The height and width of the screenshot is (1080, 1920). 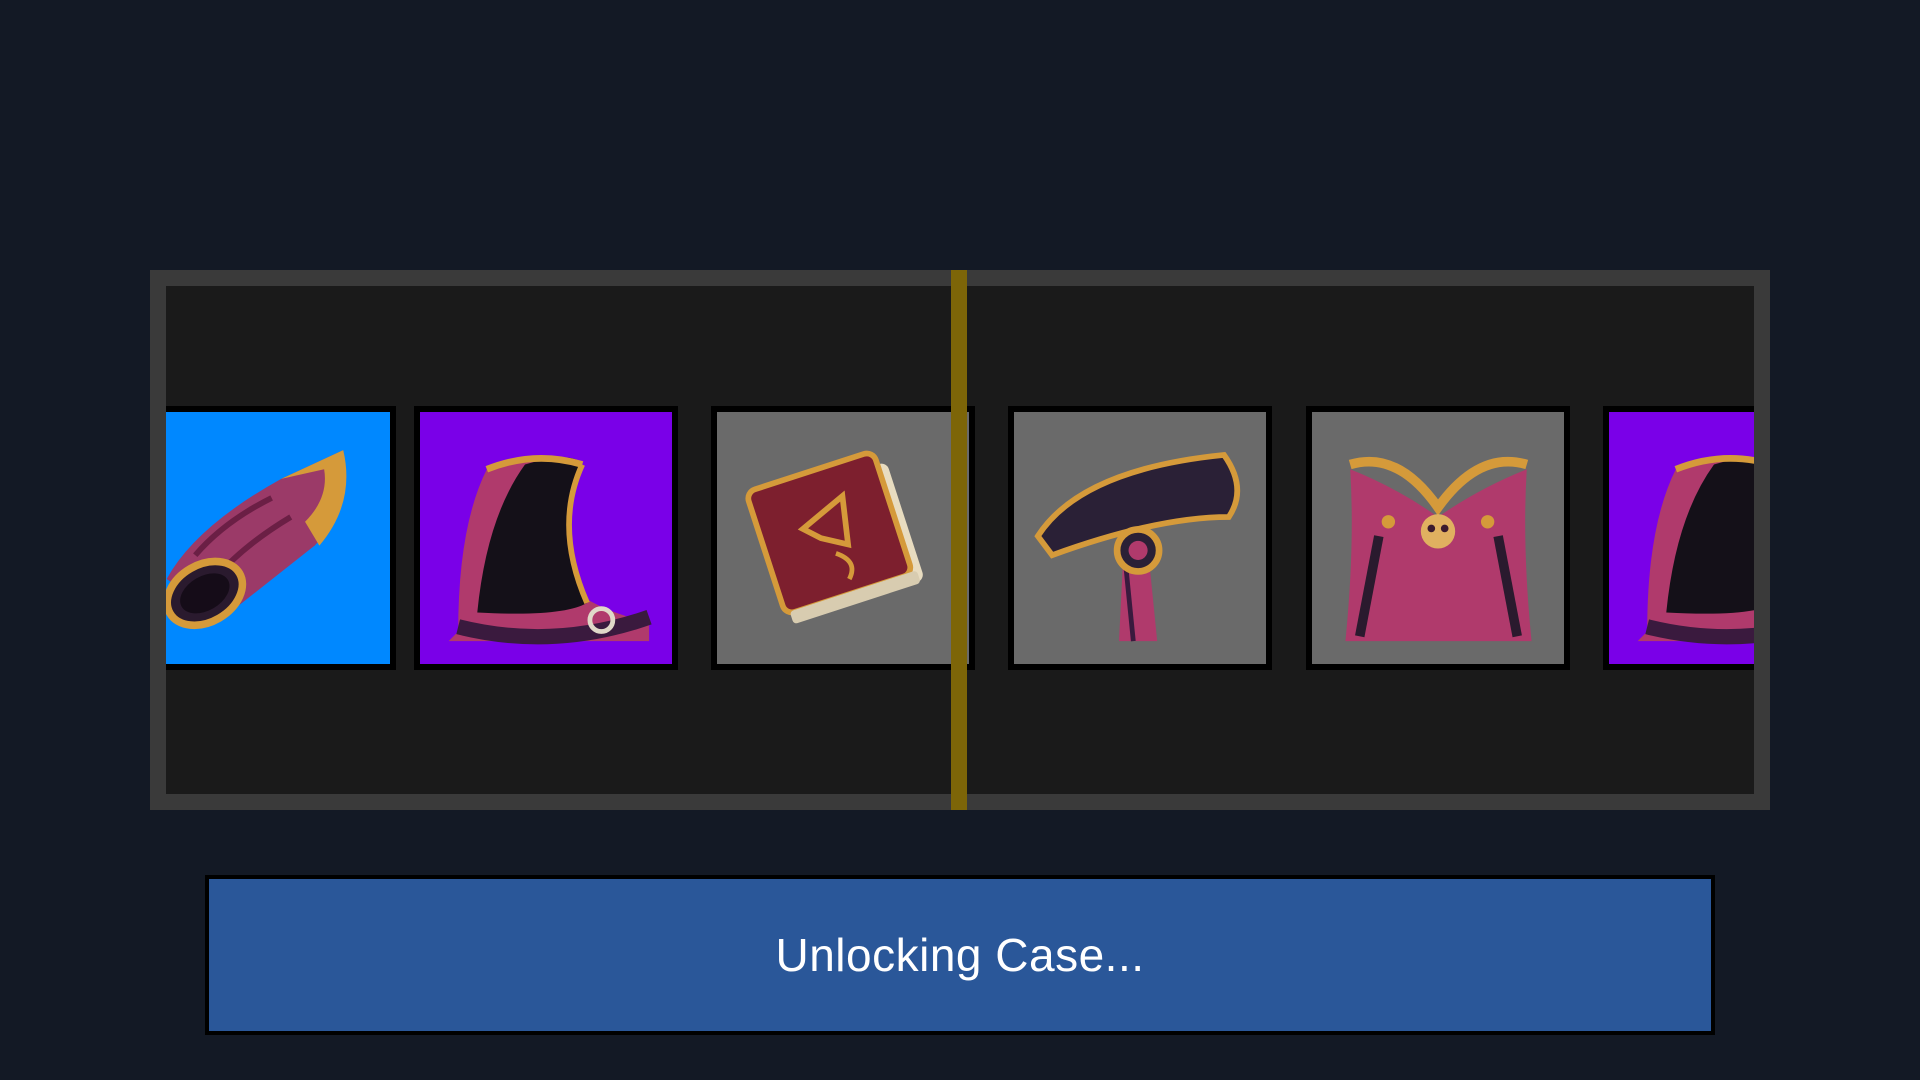 I want to click on spellbook-icon, so click(x=834, y=537).